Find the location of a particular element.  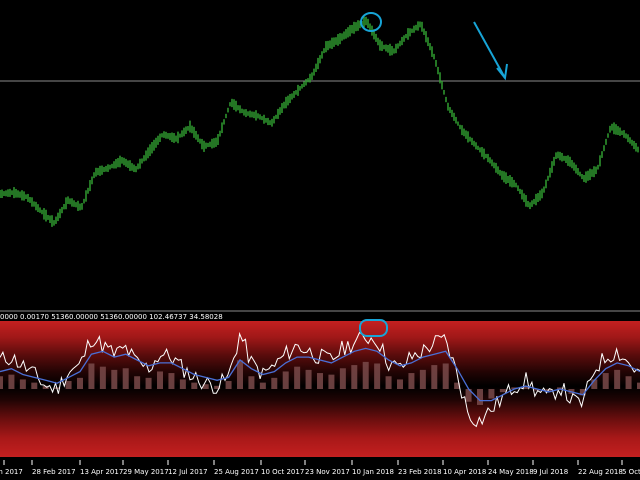

time-axis-label: 5 Oct is located at coordinates (631, 472).